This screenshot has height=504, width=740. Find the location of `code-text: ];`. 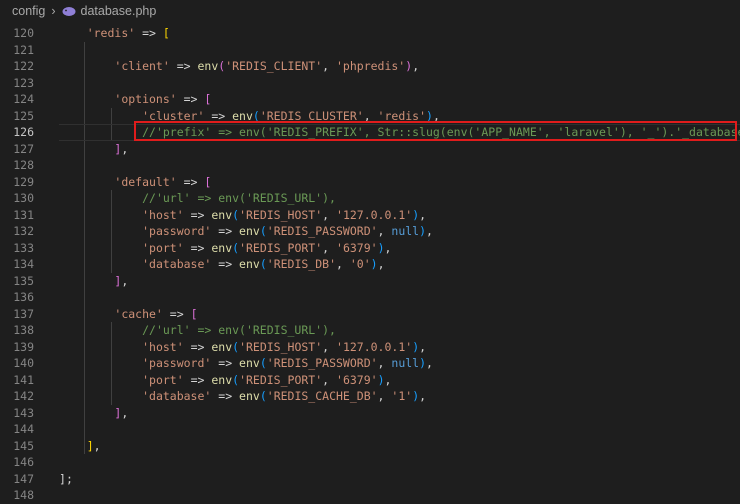

code-text: ]; is located at coordinates (66, 479).